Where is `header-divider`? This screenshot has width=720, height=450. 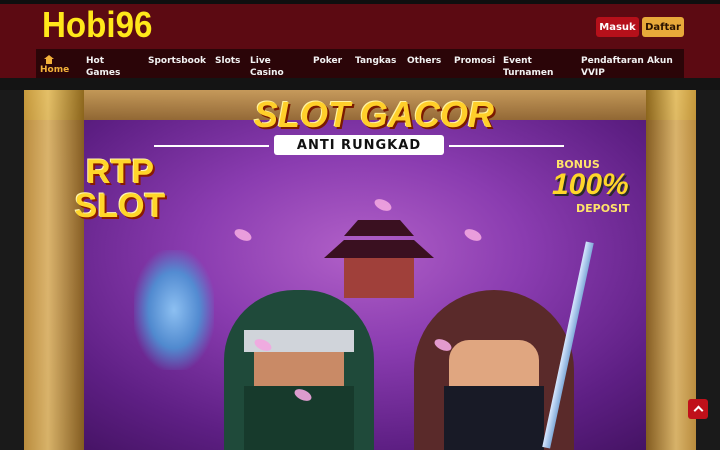
header-divider is located at coordinates (360, 84).